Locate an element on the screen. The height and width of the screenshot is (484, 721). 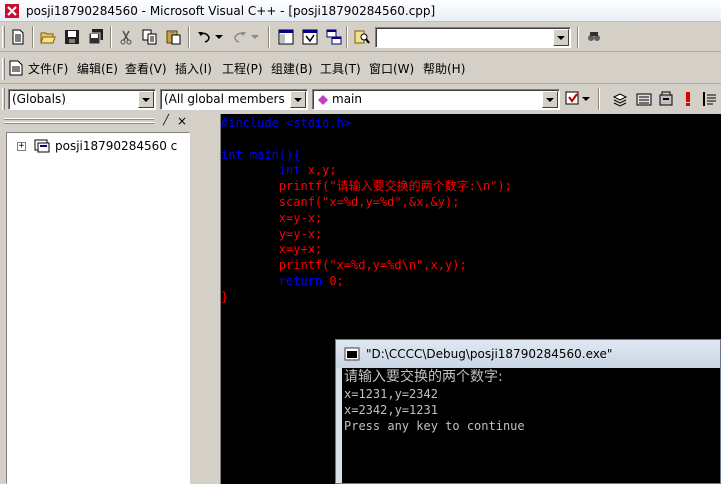
code-line: scanf("x=%d,y=%d",&x,&y); is located at coordinates (366, 203).